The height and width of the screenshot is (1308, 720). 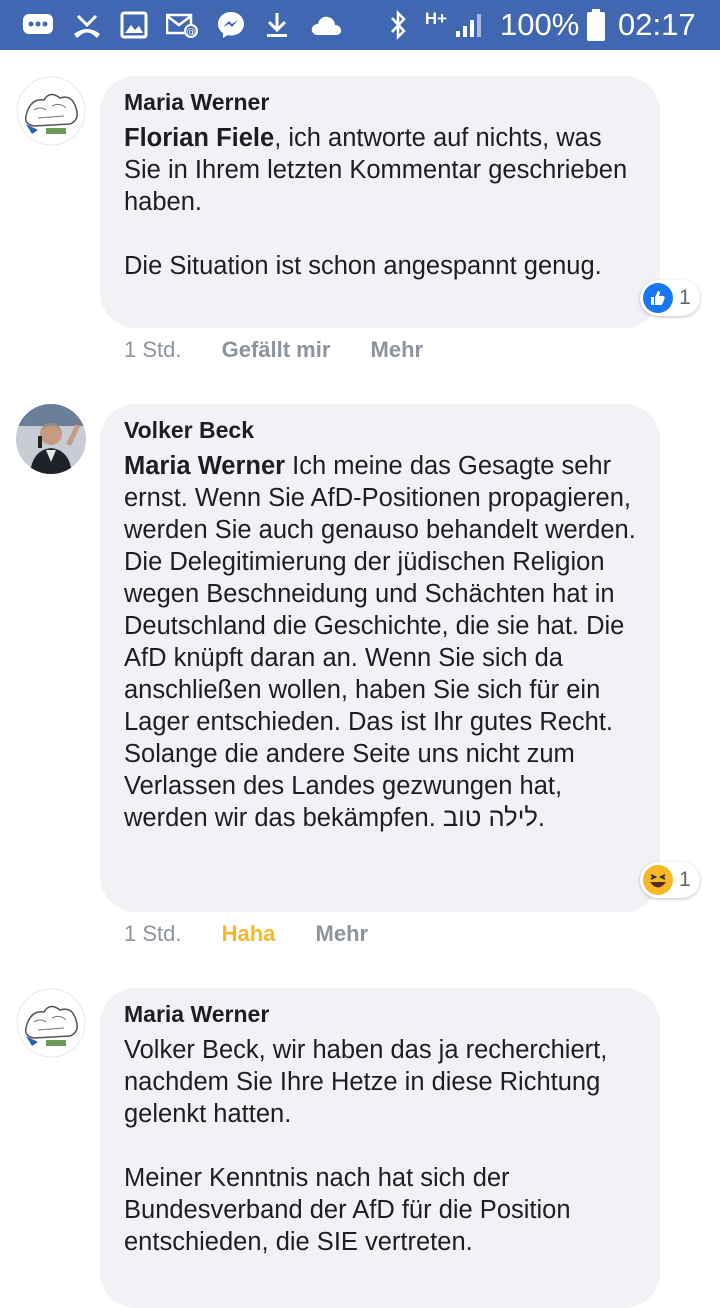 I want to click on signal-icon, so click(x=469, y=25).